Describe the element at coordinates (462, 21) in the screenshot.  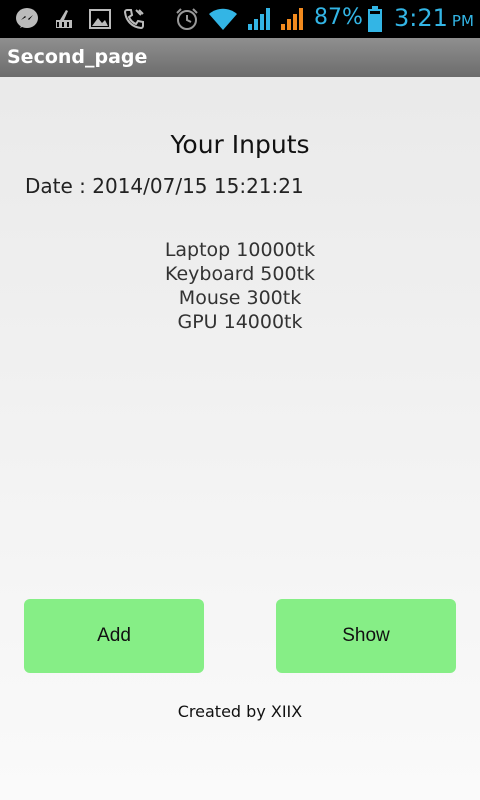
I see `clock-ampm: PM` at that location.